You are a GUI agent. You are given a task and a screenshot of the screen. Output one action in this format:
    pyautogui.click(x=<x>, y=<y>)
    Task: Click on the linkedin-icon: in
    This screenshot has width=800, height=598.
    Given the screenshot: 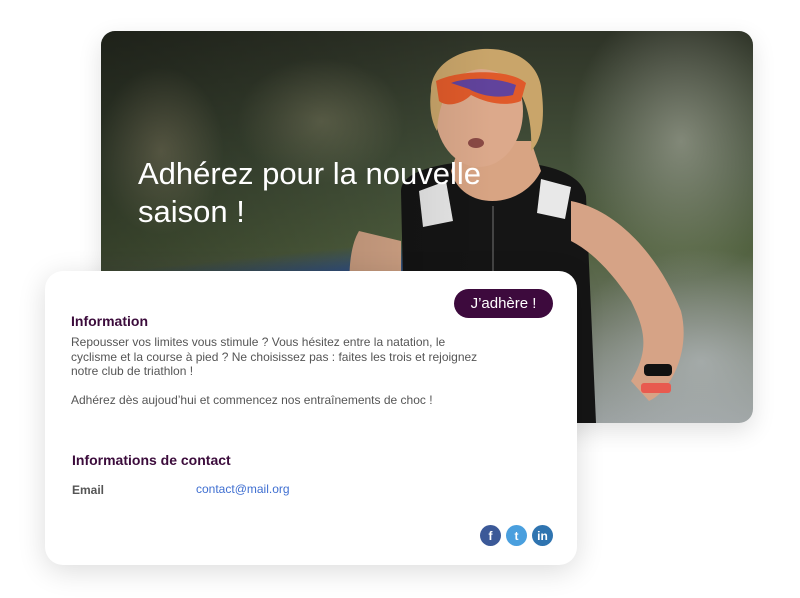 What is the action you would take?
    pyautogui.click(x=542, y=535)
    